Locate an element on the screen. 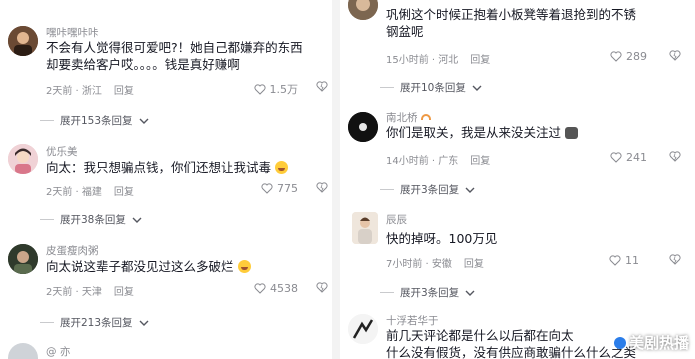  like-button: 289 is located at coordinates (628, 56).